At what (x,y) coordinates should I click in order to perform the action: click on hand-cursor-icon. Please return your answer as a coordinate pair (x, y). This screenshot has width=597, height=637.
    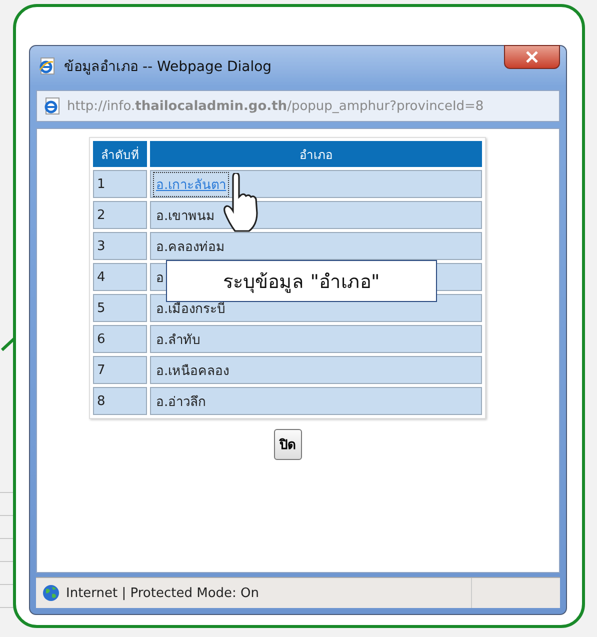
    Looking at the image, I should click on (242, 204).